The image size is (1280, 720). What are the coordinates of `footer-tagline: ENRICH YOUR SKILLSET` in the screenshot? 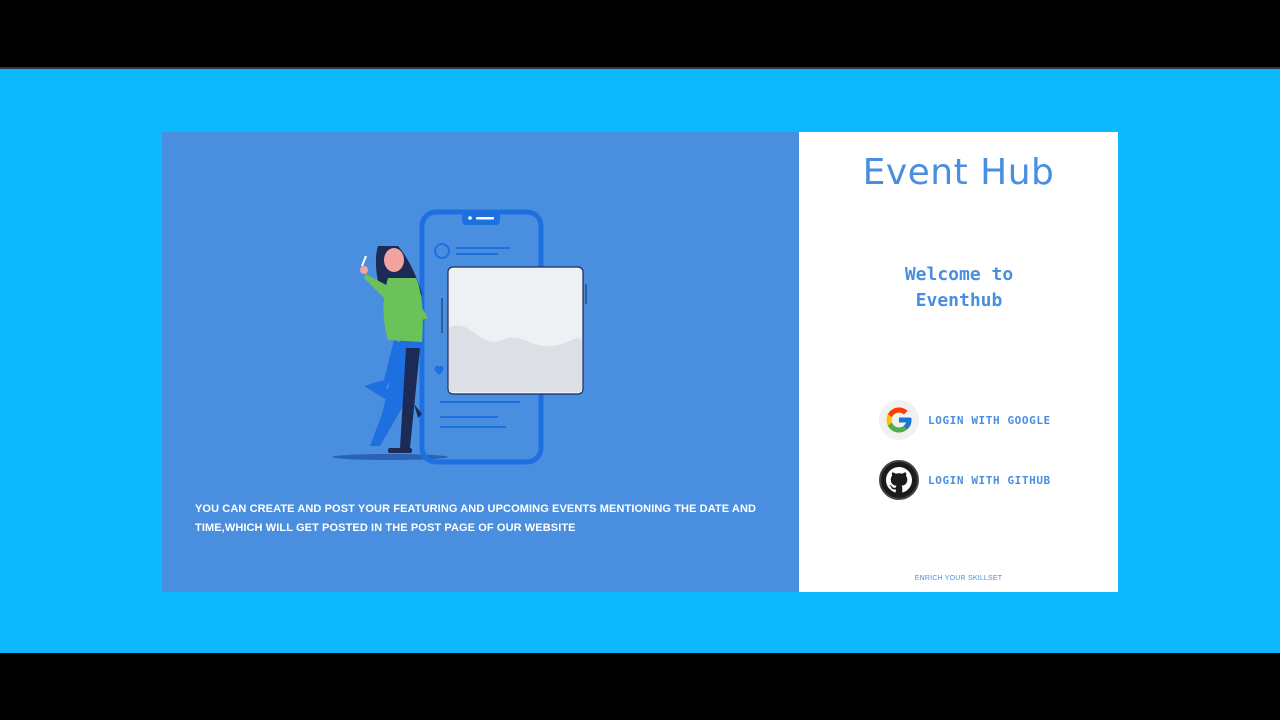 It's located at (958, 578).